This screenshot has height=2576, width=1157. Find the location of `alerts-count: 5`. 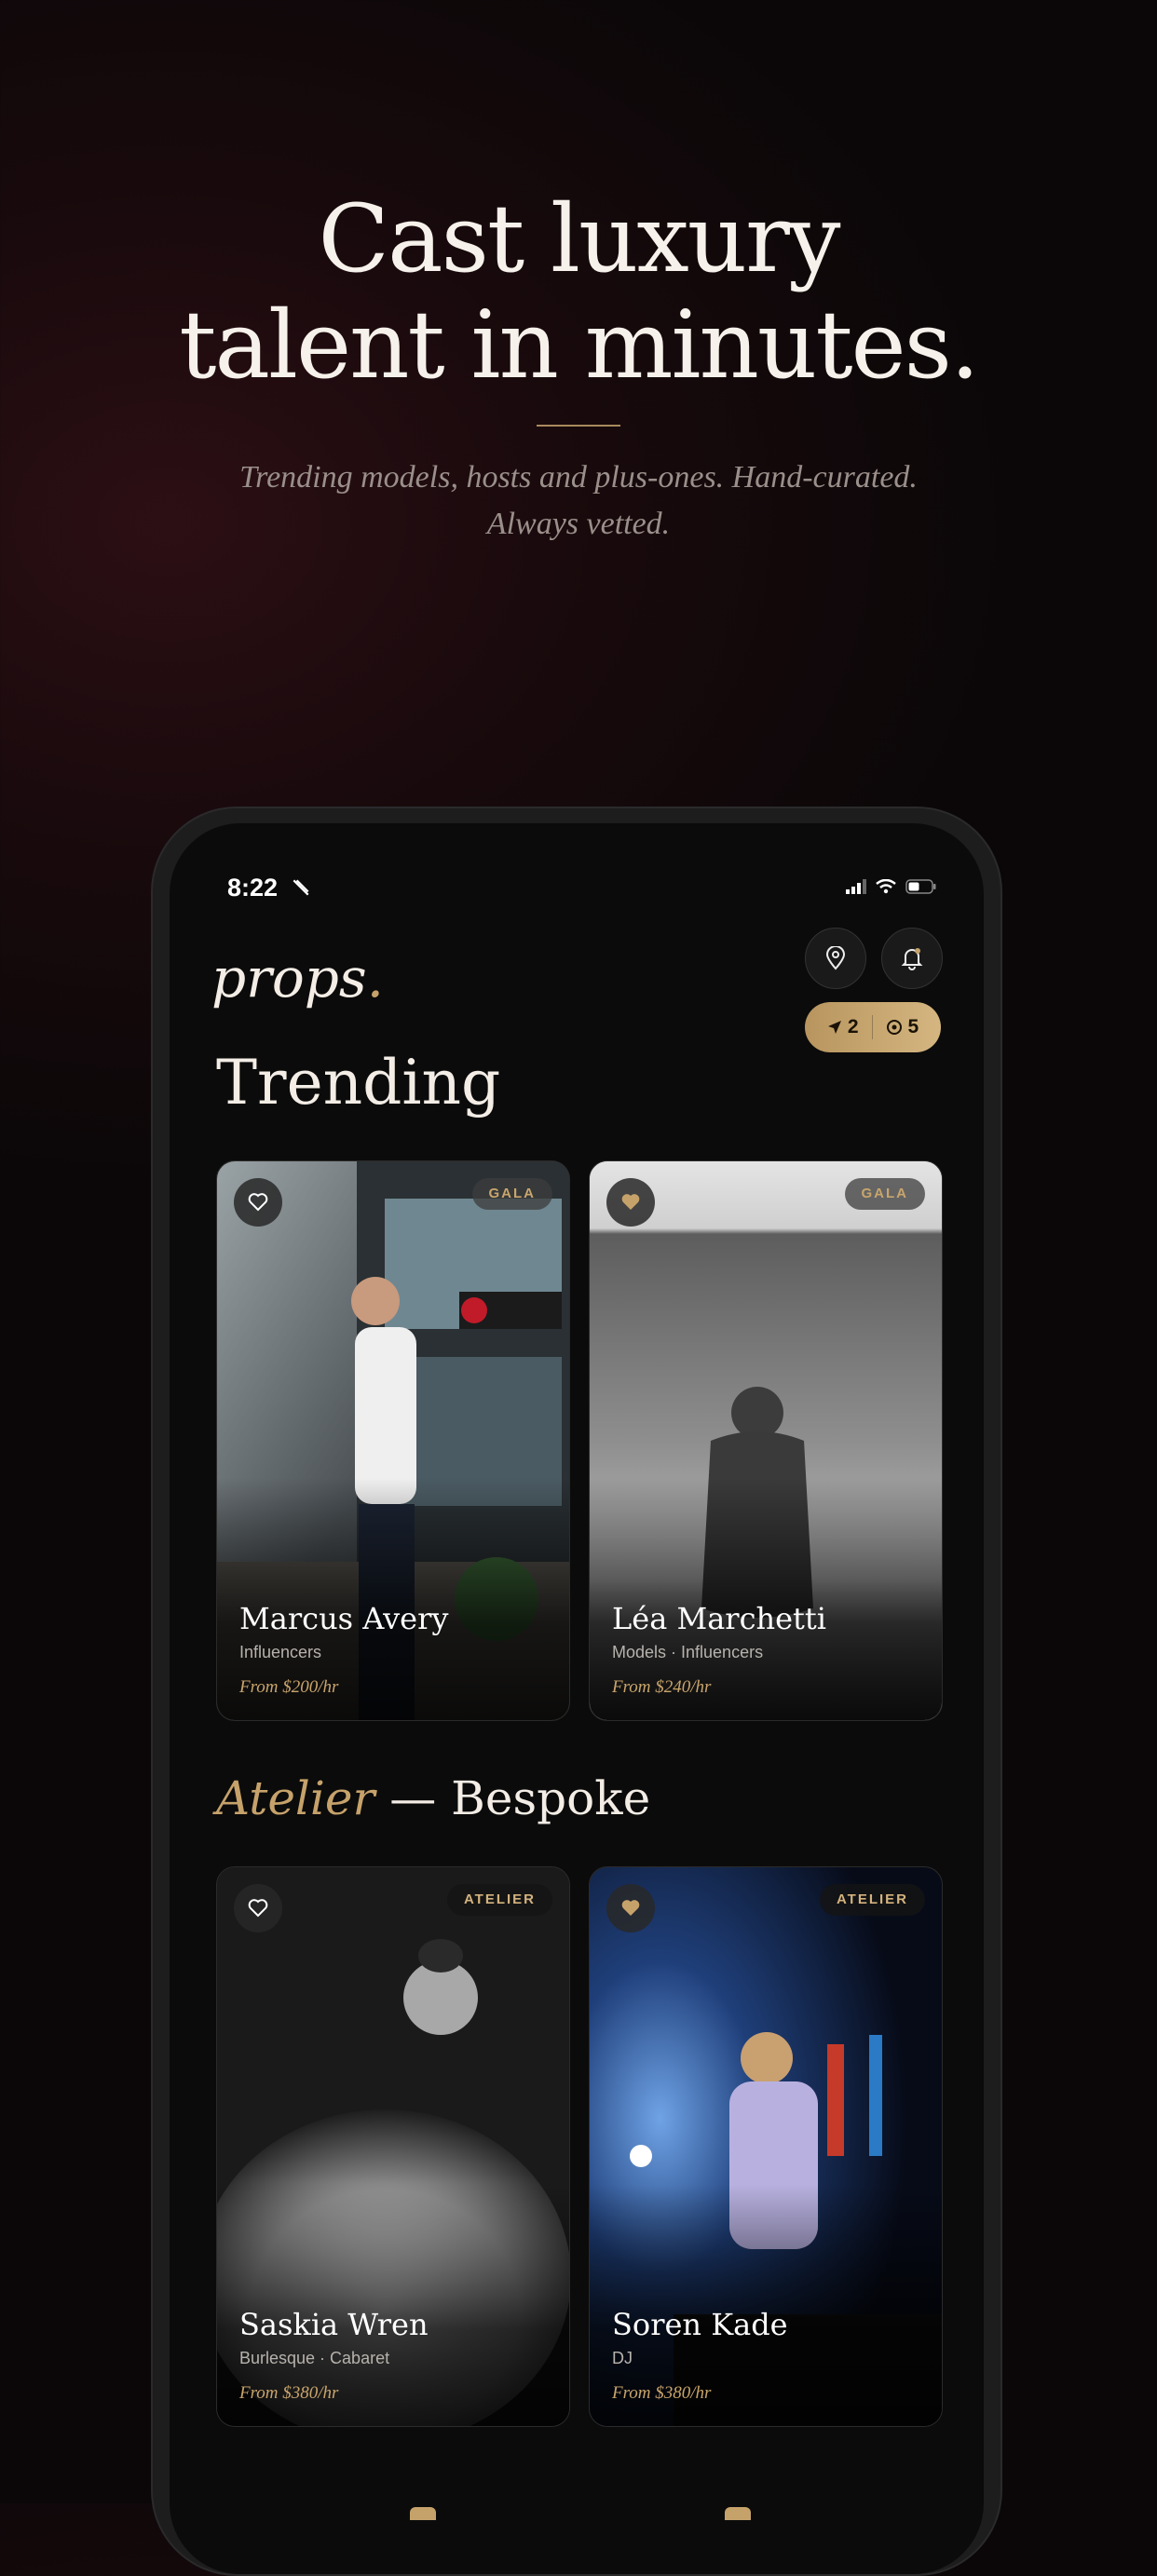

alerts-count: 5 is located at coordinates (902, 1027).